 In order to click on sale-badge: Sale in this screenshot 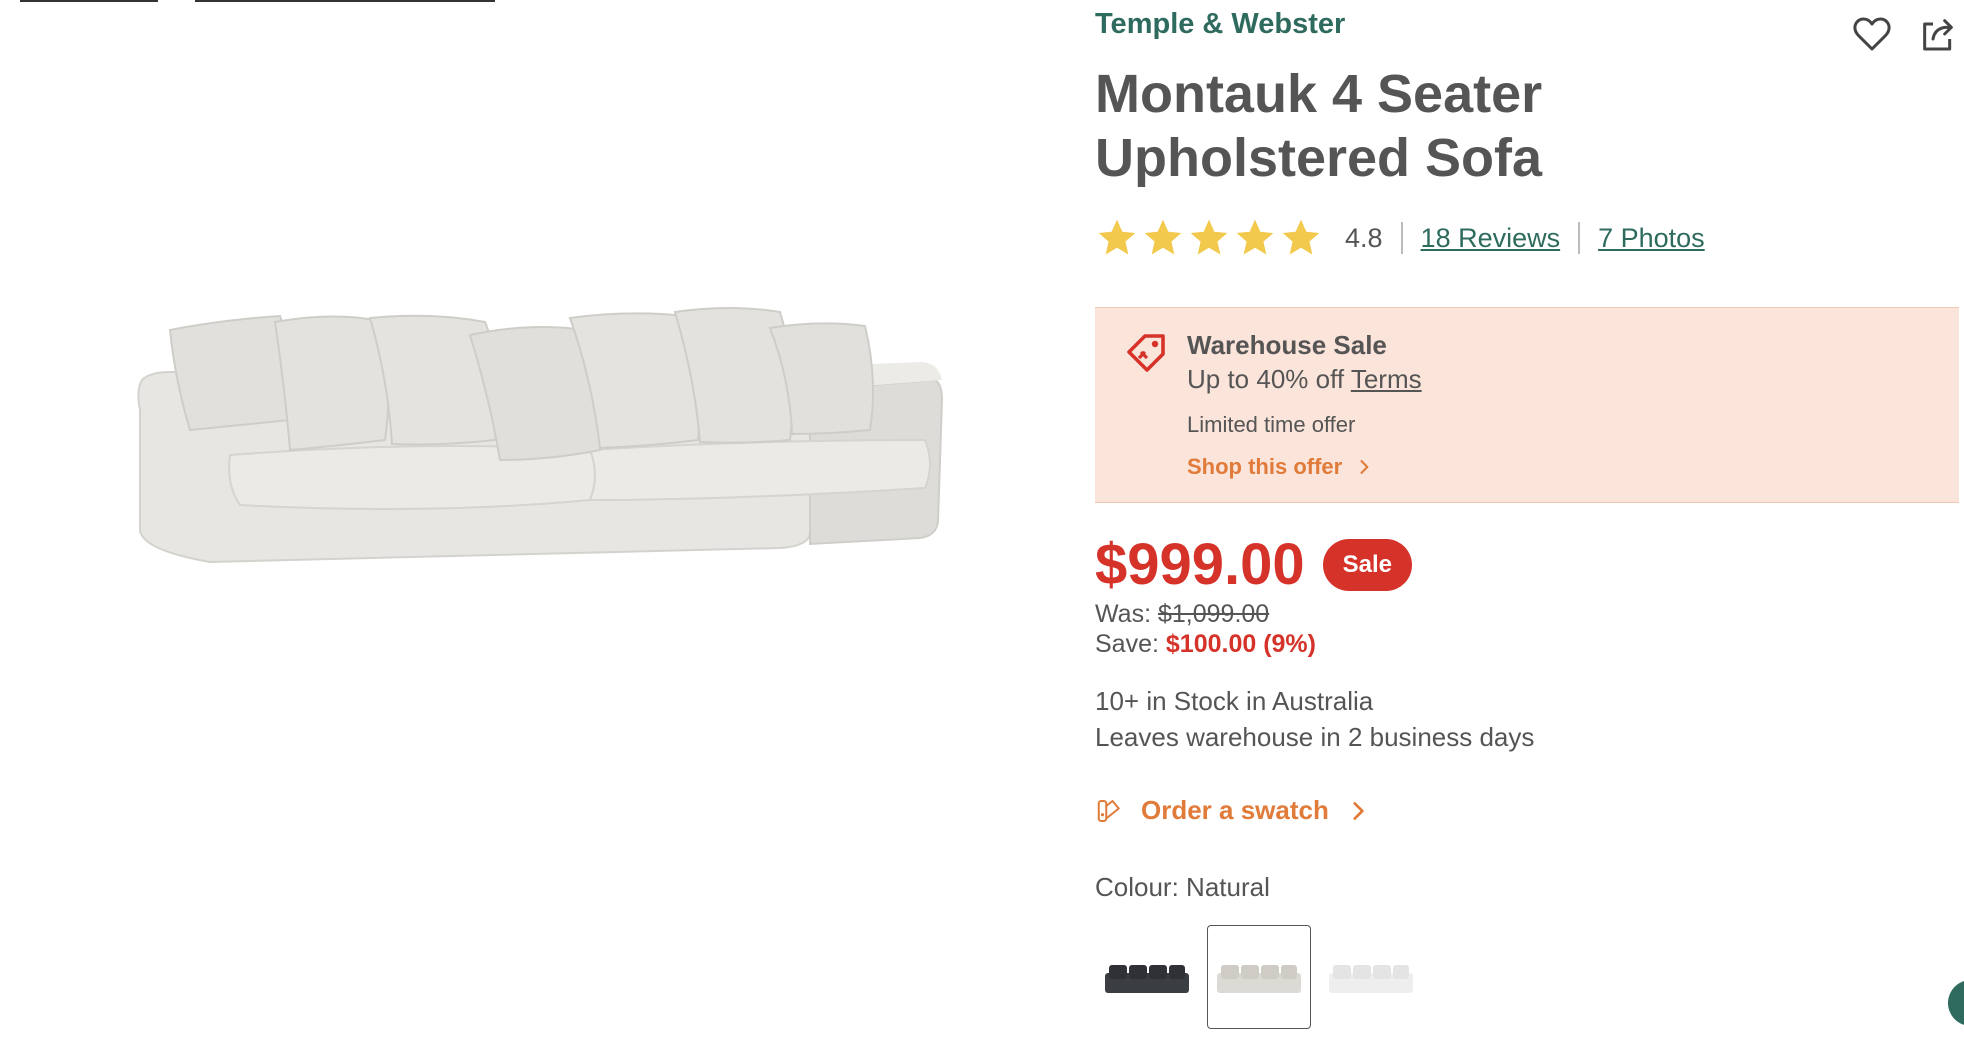, I will do `click(1367, 565)`.